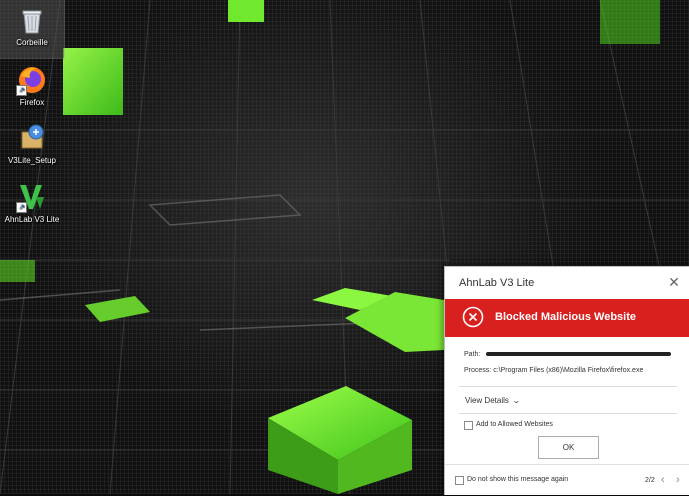 The height and width of the screenshot is (496, 689). What do you see at coordinates (32, 138) in the screenshot?
I see `installer-icon` at bounding box center [32, 138].